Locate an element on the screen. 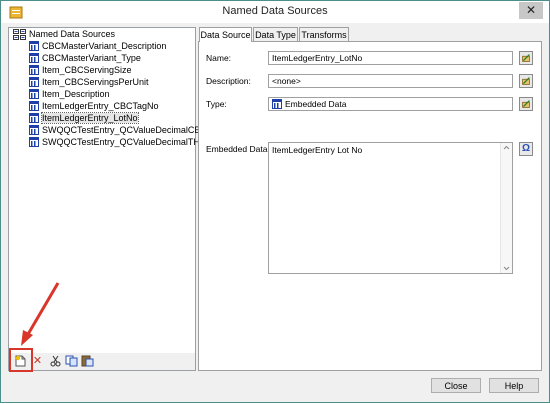  textarea-scrollbar is located at coordinates (506, 208).